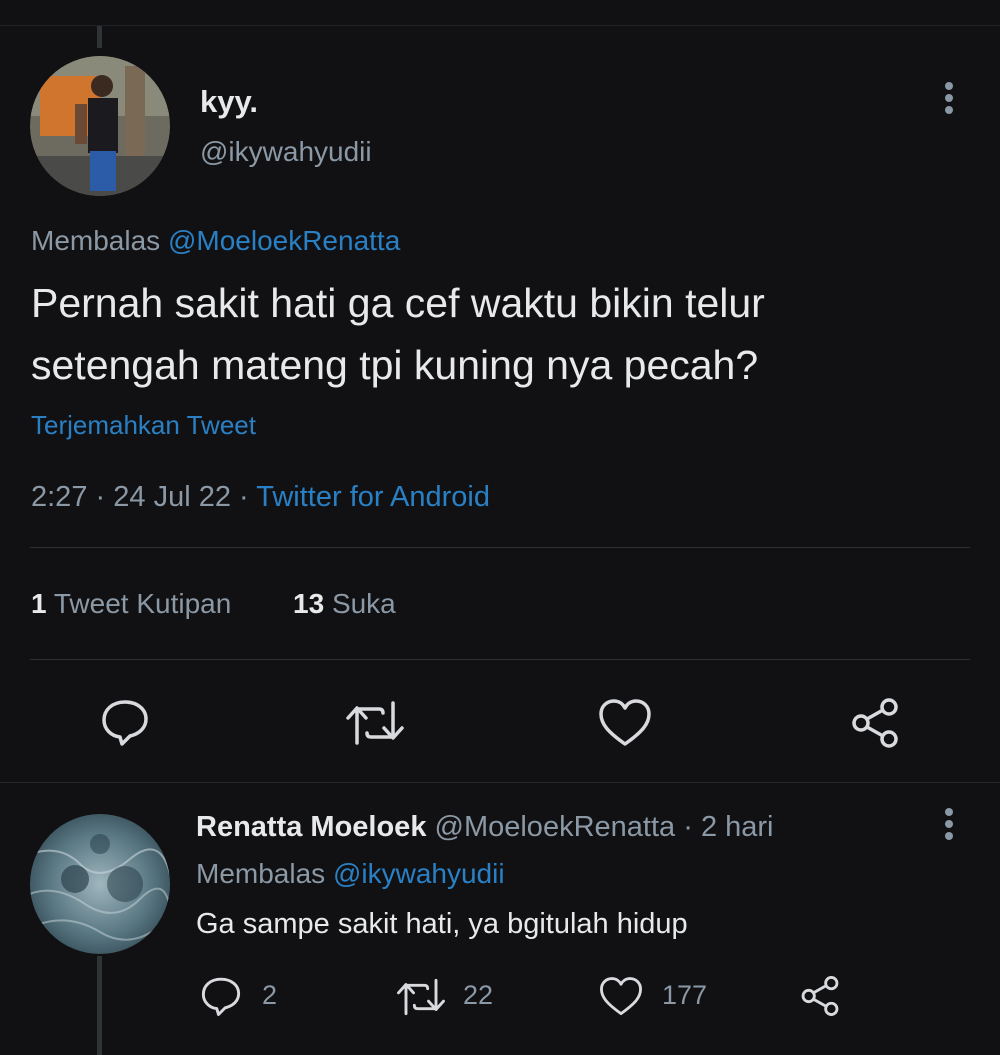 The image size is (1000, 1055). I want to click on thread-line-top, so click(99, 37).